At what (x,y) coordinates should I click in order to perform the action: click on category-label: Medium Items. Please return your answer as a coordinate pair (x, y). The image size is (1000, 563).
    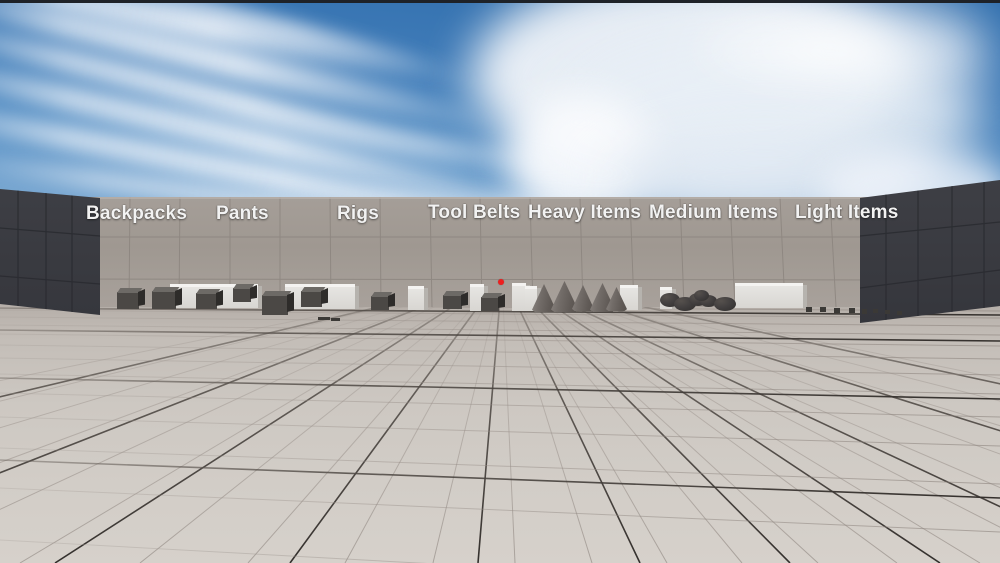
    Looking at the image, I should click on (714, 212).